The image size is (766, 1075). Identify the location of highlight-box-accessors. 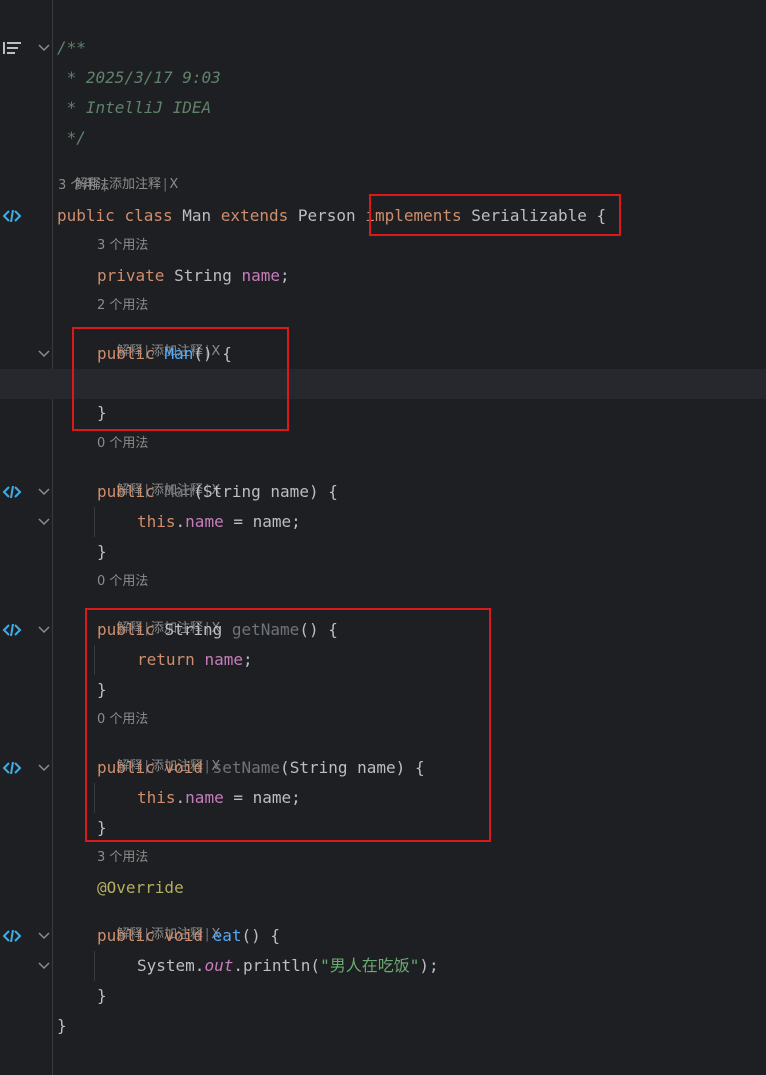
(288, 725).